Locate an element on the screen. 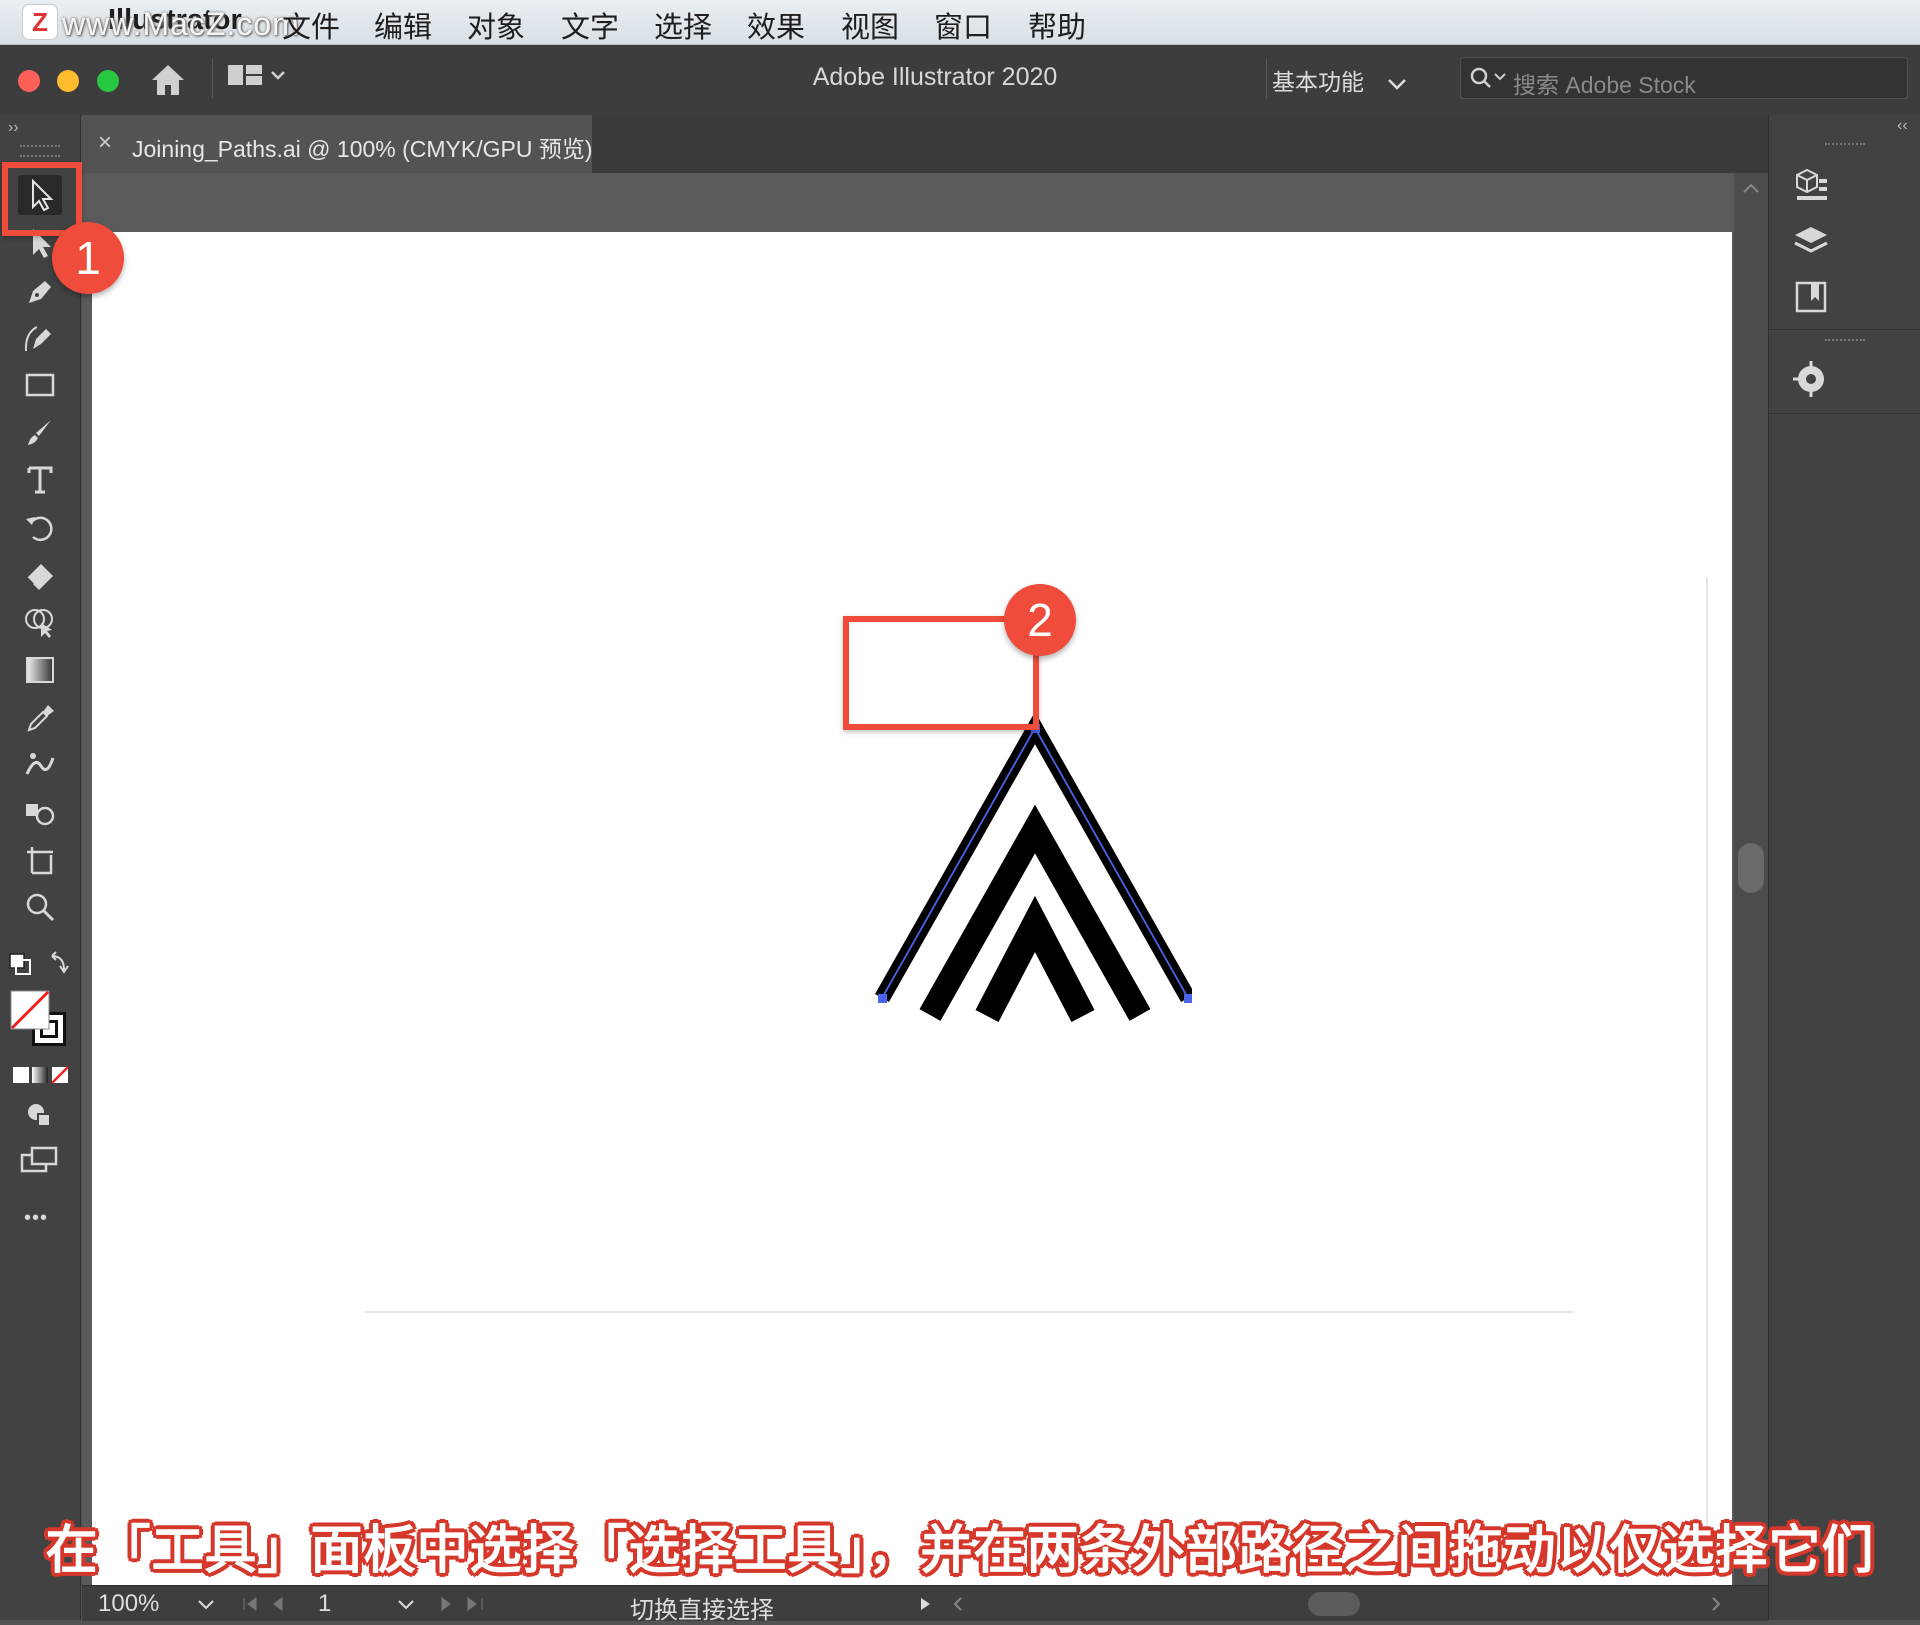 Image resolution: width=1920 pixels, height=1625 pixels. zoom-level: 100% is located at coordinates (128, 1604).